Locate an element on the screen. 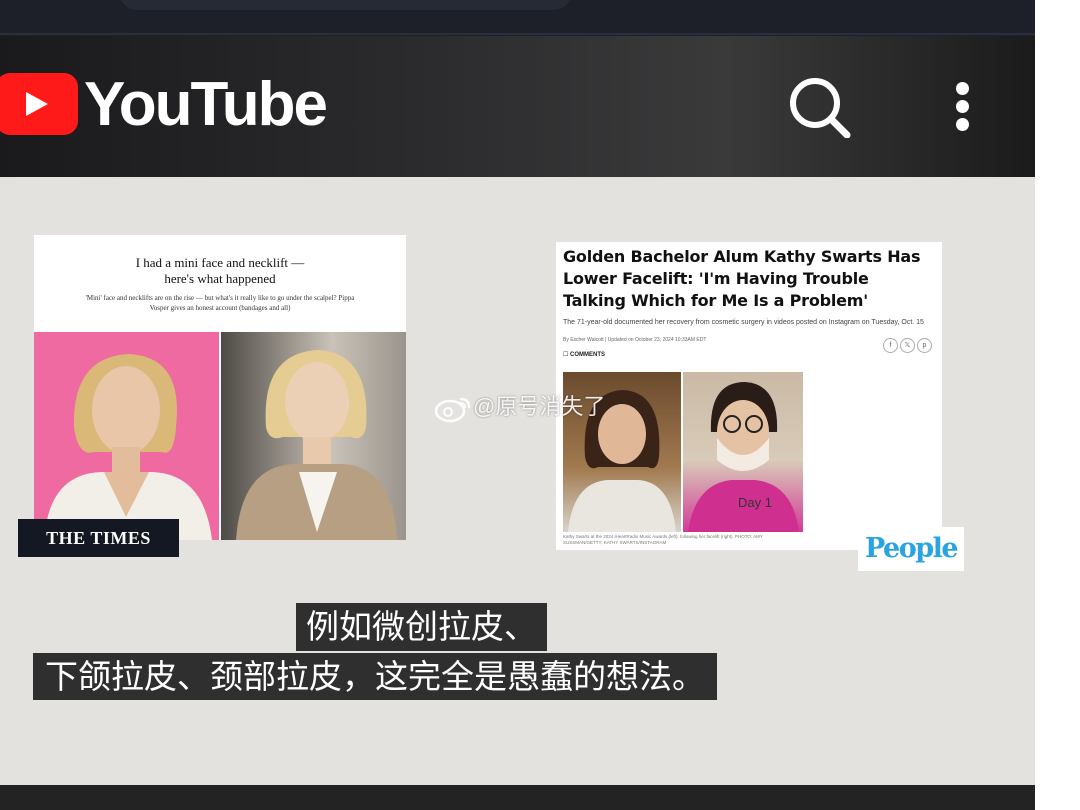 The height and width of the screenshot is (810, 1080). comments-link: ☐ COMMENTS is located at coordinates (584, 354).